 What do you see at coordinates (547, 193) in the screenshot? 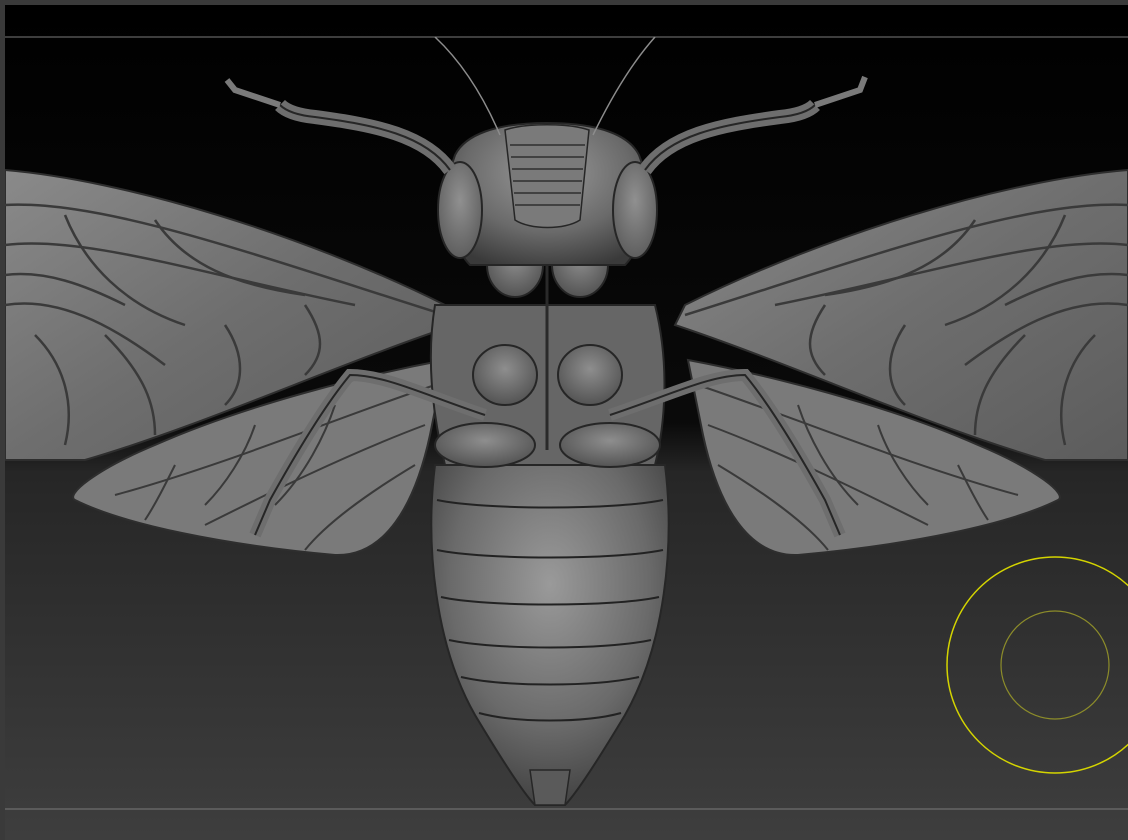
I see `head` at bounding box center [547, 193].